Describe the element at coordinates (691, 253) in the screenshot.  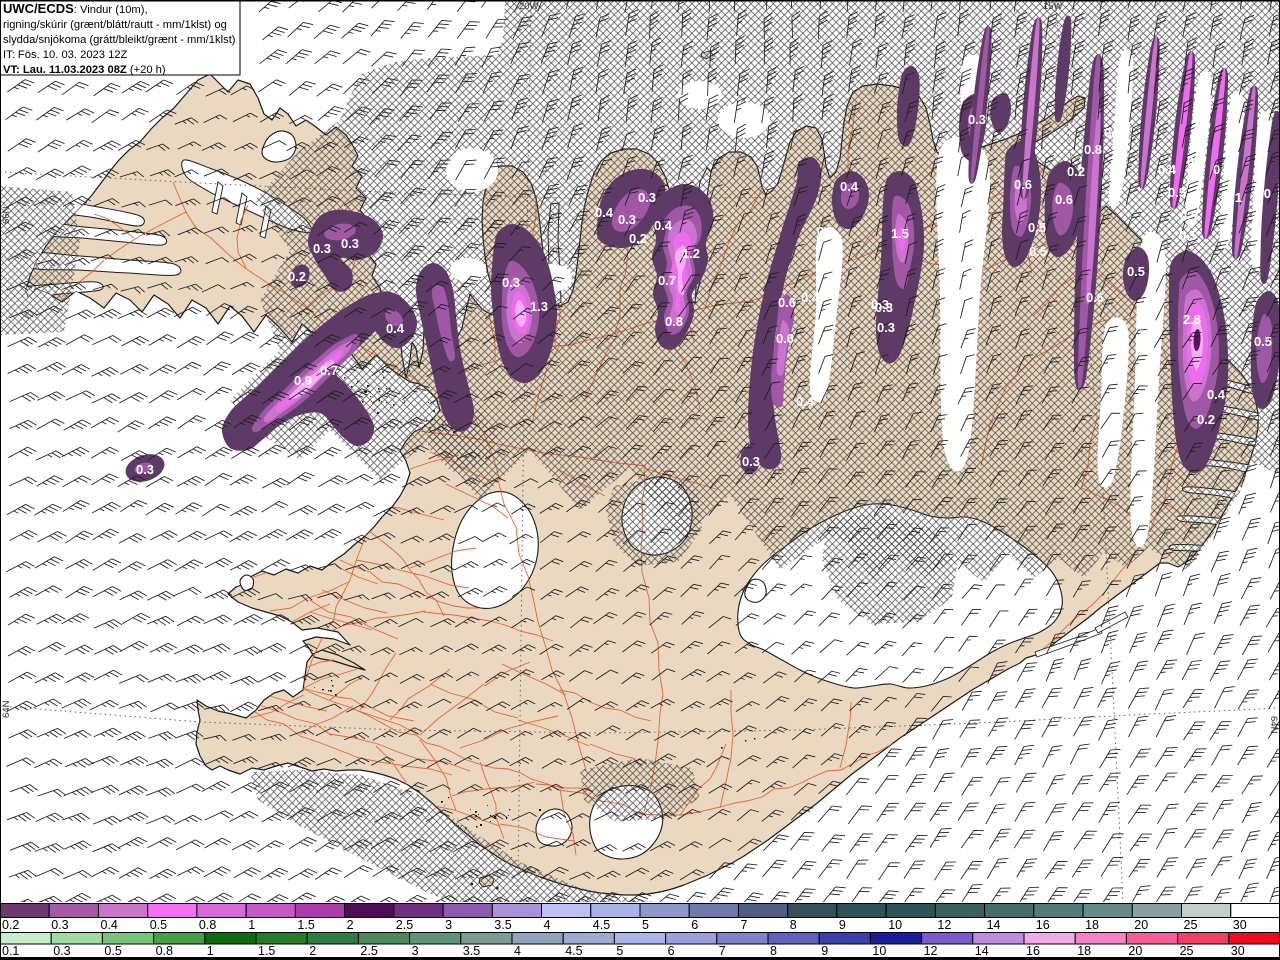
I see `svg-text: 1.2` at that location.